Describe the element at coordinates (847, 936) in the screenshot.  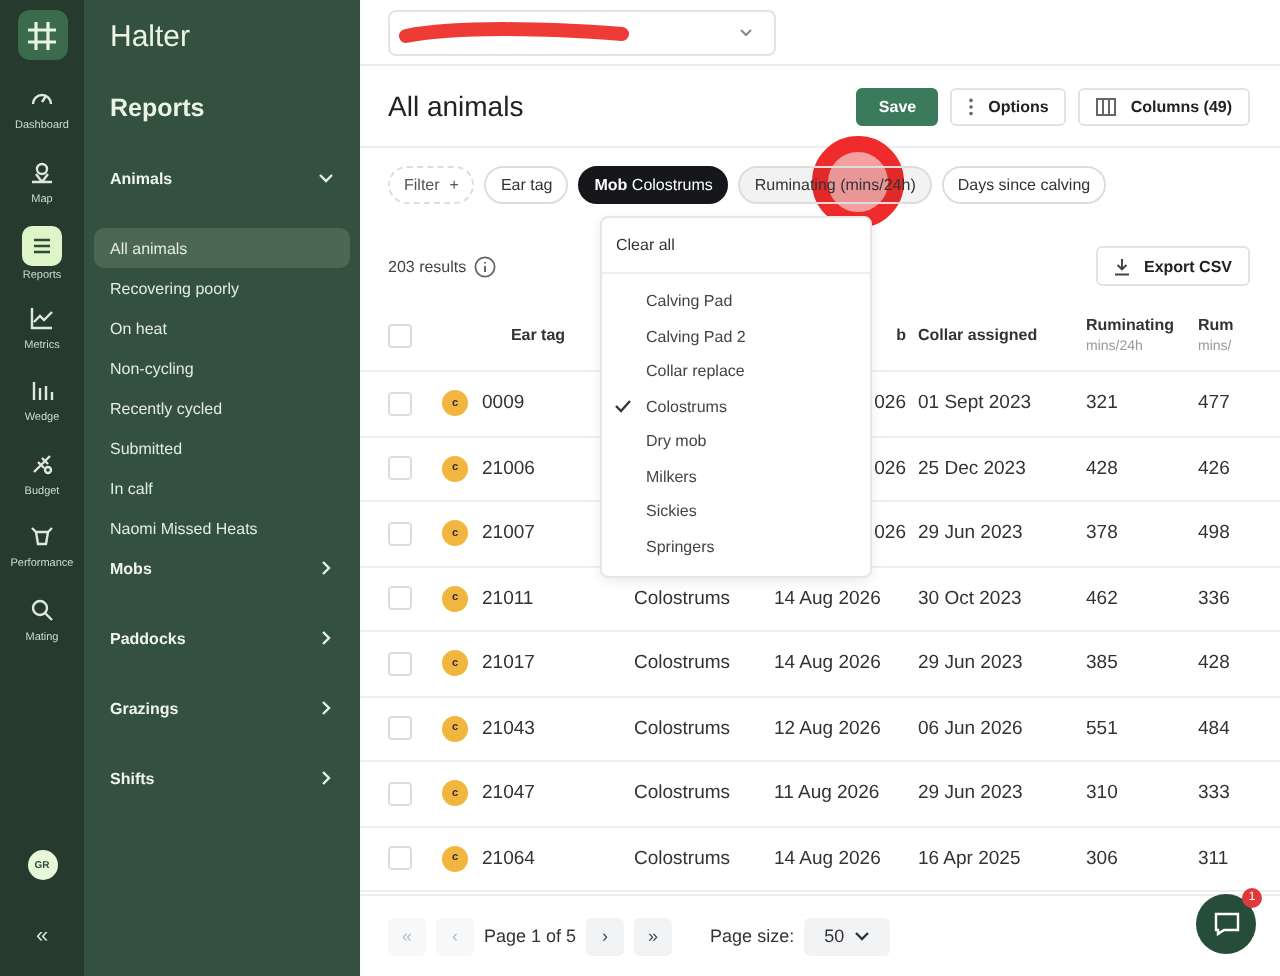
I see `page-size-select: 50` at that location.